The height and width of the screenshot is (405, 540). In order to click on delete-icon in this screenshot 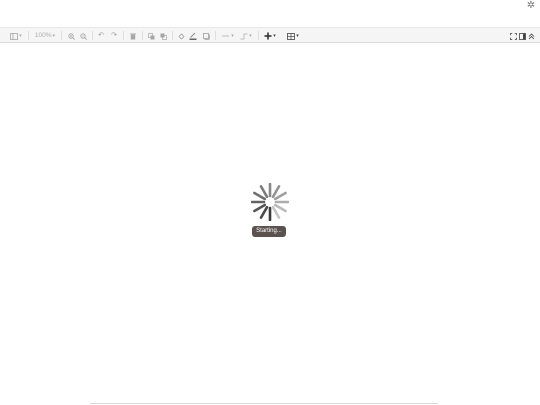, I will do `click(133, 36)`.